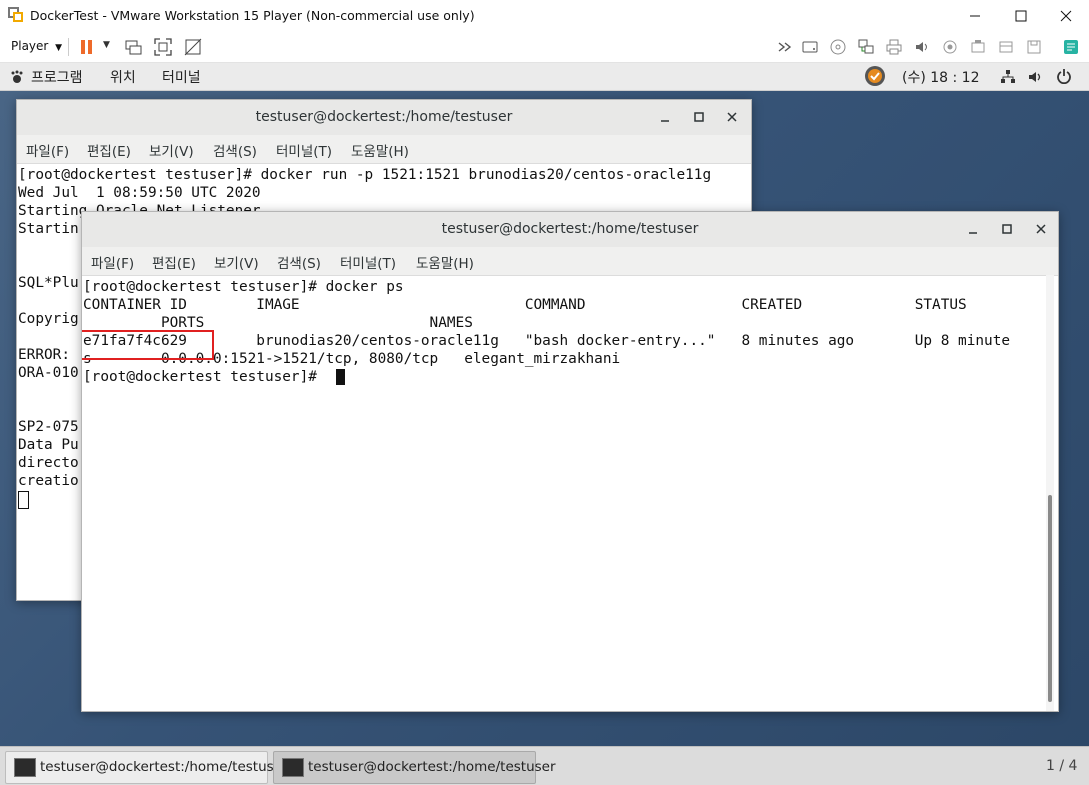 The height and width of the screenshot is (785, 1089). What do you see at coordinates (139, 193) in the screenshot?
I see `terminal-line: Wed Jul 1 08:59:50 UTC 2020` at bounding box center [139, 193].